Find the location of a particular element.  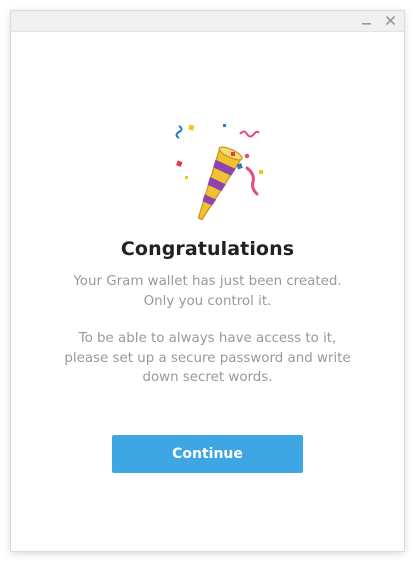

message-line: down secret words. is located at coordinates (207, 377).